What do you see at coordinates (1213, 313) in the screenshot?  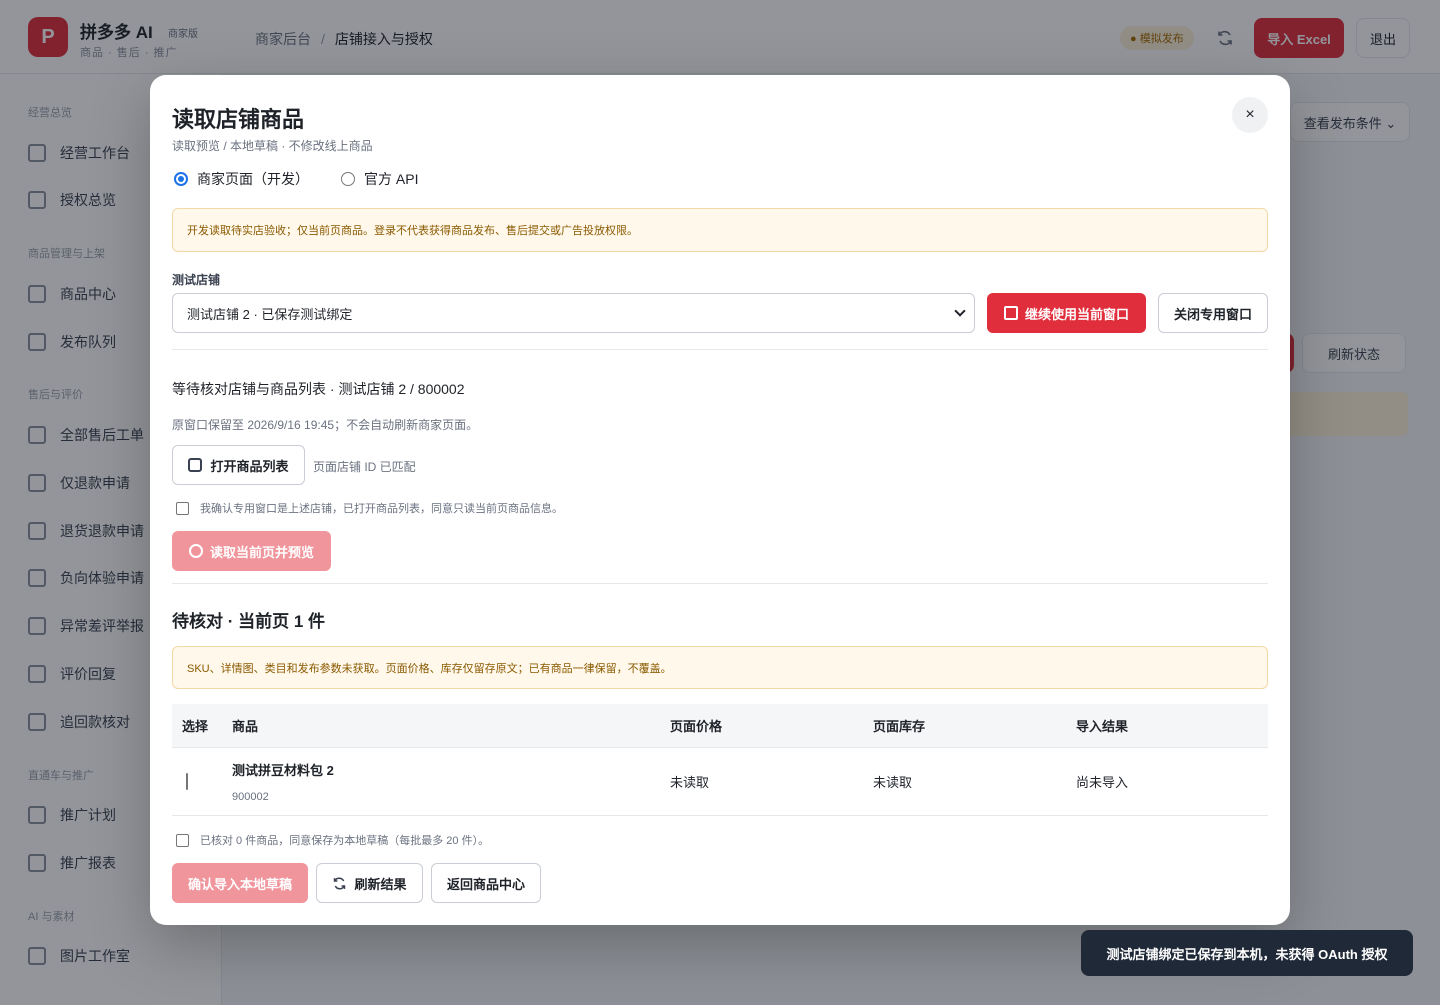 I see `close-dedicated-window-button: 关闭专用窗口` at bounding box center [1213, 313].